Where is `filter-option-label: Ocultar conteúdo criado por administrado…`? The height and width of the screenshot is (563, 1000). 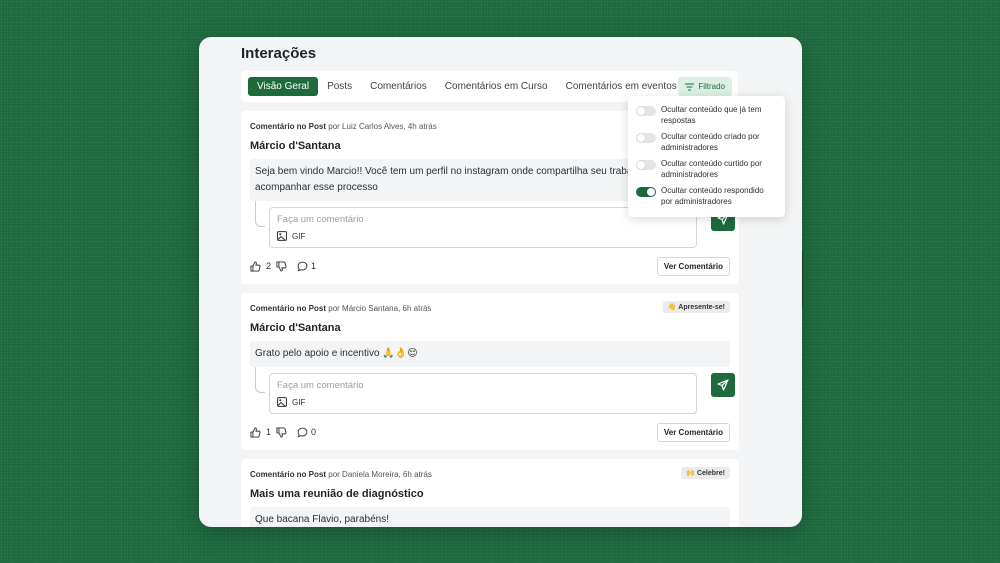
filter-option-label: Ocultar conteúdo criado por administrado… is located at coordinates (710, 142).